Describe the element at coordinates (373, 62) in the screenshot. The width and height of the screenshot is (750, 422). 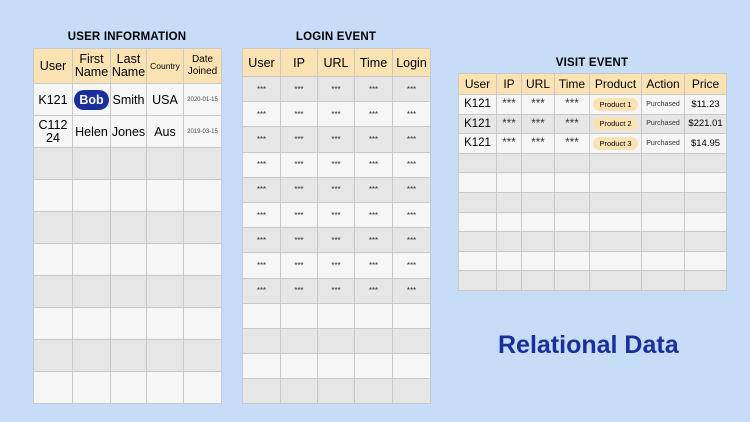
I see `header-time: Time` at that location.